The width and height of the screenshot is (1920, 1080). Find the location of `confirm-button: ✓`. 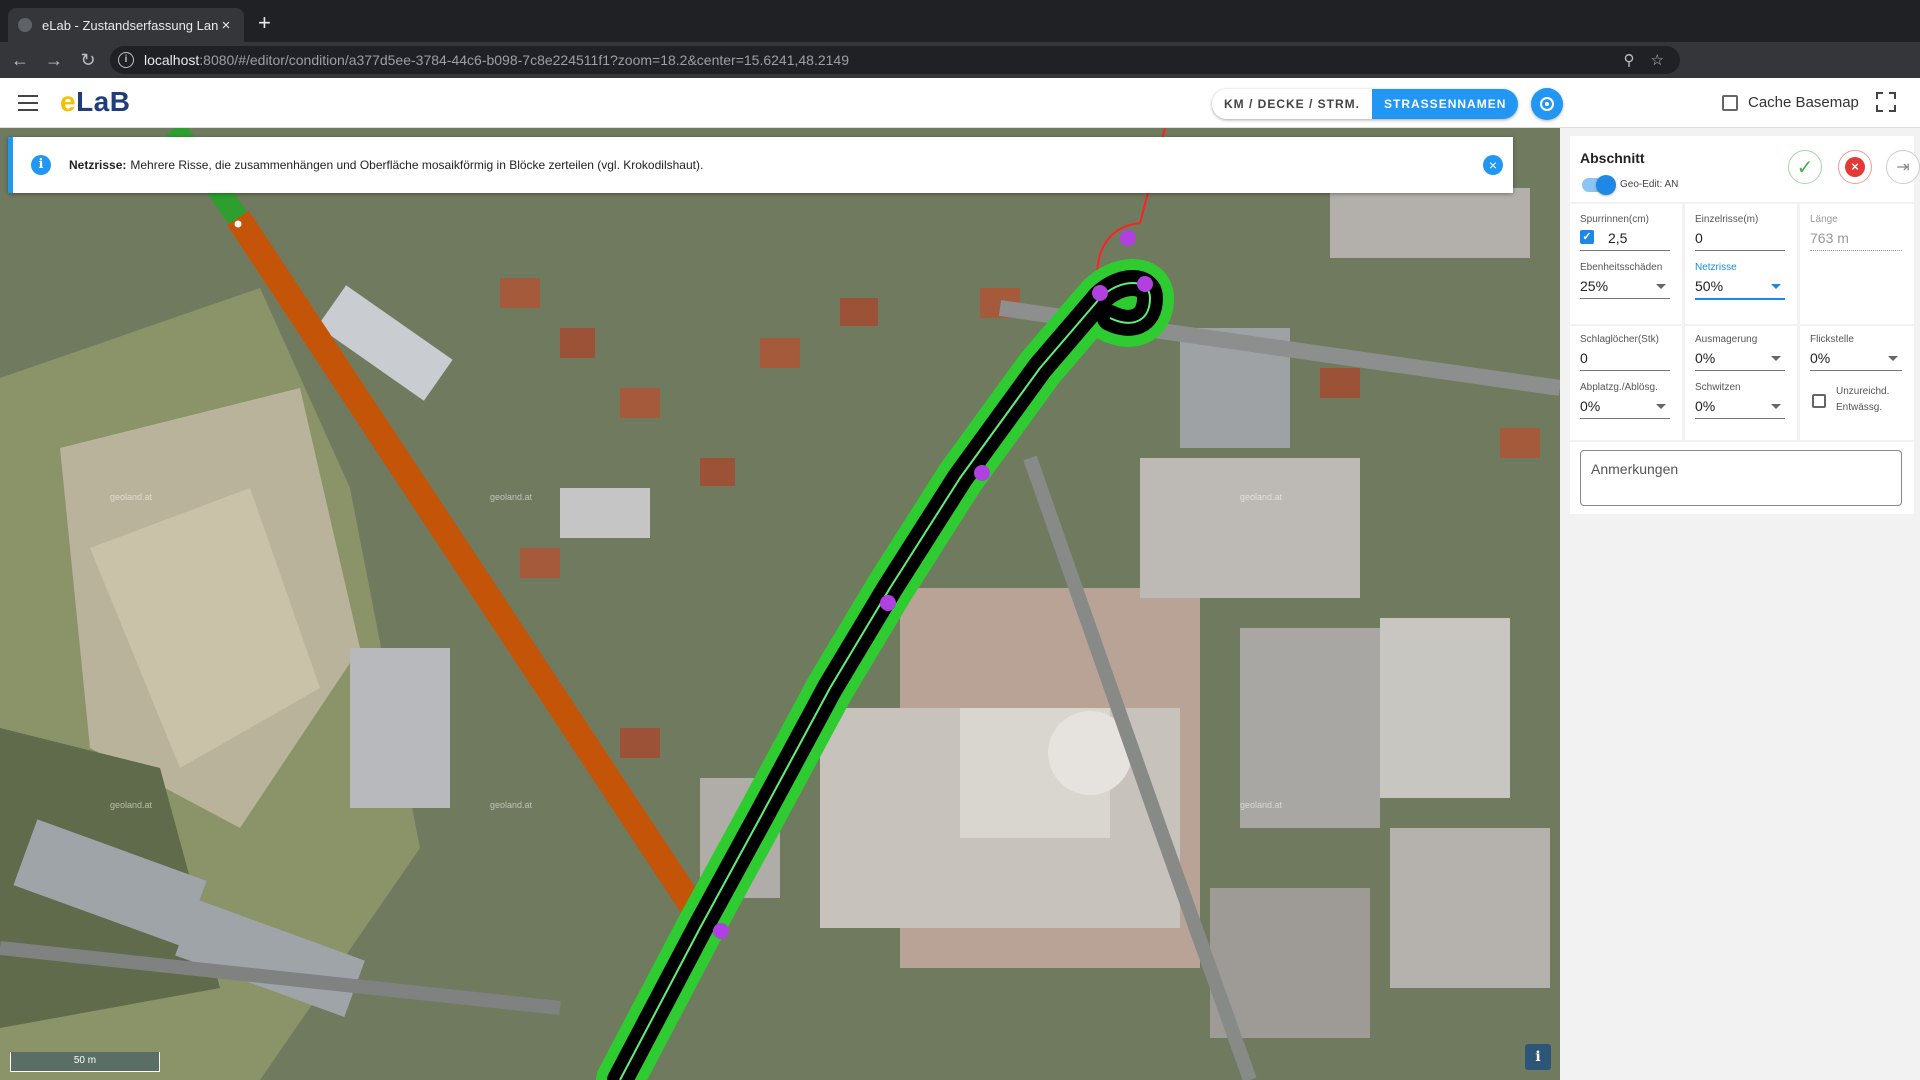

confirm-button: ✓ is located at coordinates (1805, 167).